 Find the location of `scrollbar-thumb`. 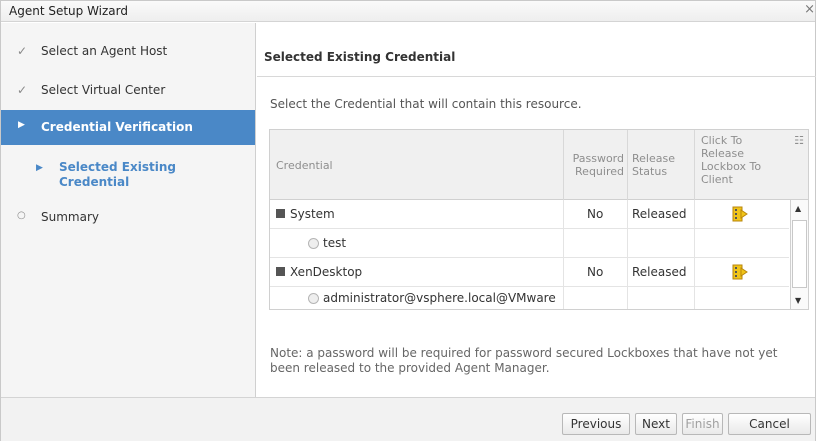

scrollbar-thumb is located at coordinates (799, 254).